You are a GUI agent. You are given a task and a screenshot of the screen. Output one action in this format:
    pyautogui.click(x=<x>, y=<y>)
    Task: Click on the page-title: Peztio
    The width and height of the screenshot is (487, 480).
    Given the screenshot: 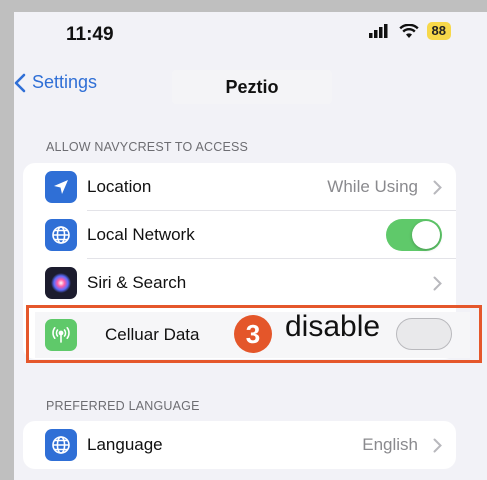 What is the action you would take?
    pyautogui.click(x=252, y=87)
    